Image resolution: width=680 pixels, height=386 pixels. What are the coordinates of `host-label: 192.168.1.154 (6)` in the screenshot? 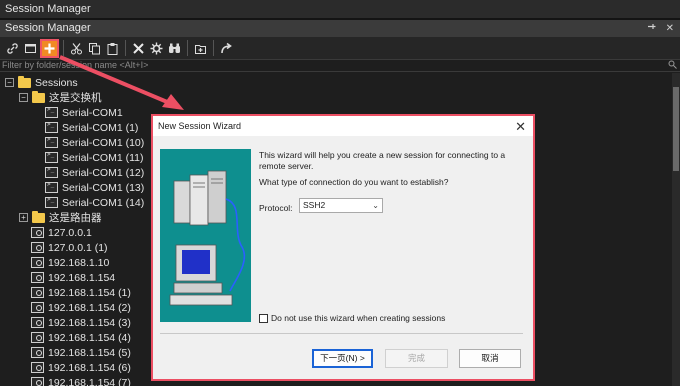 It's located at (89, 367).